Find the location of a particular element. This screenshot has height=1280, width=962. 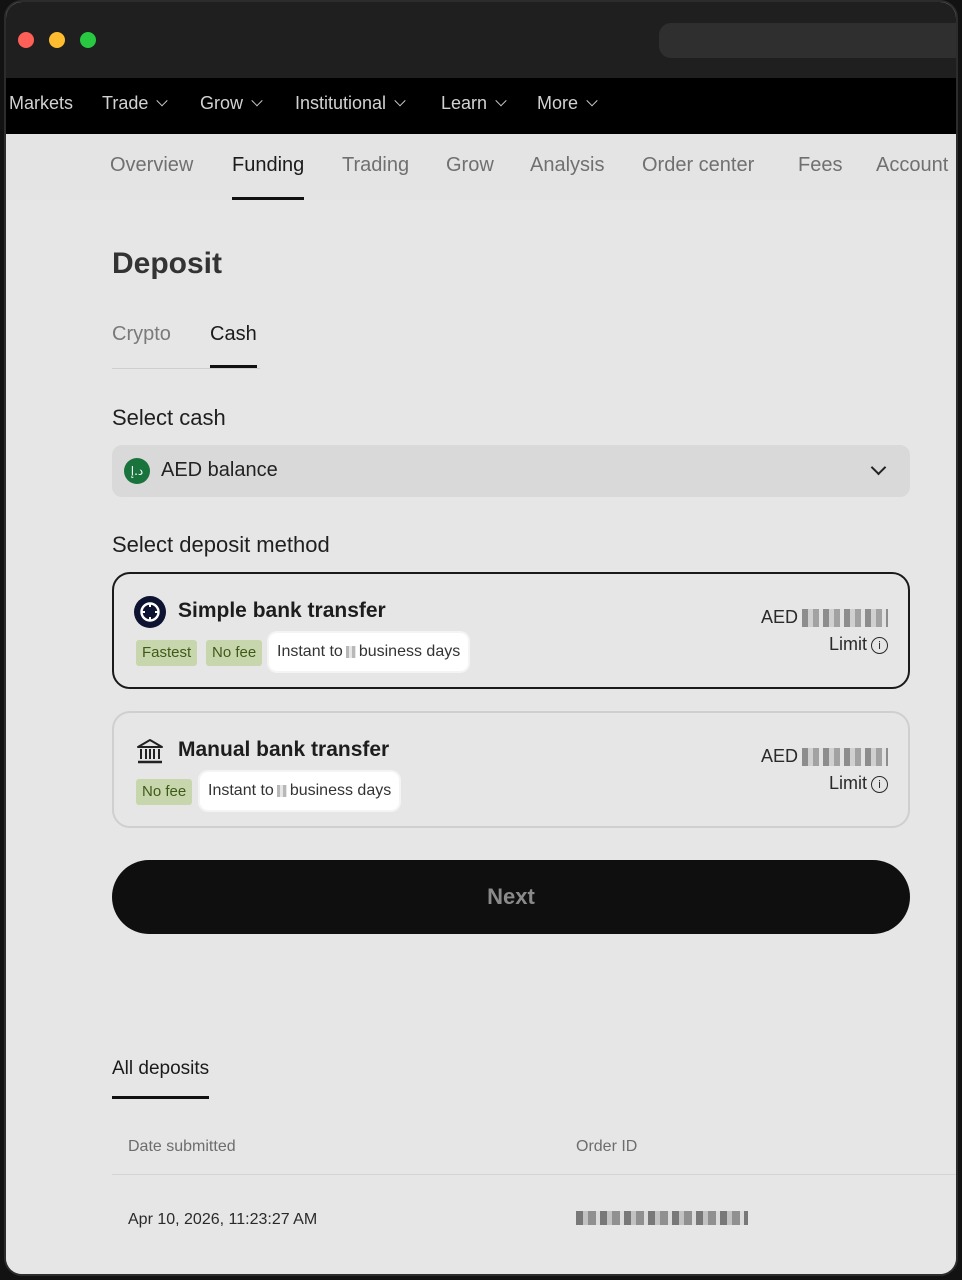

select-method-label: Select deposit method is located at coordinates (221, 544).